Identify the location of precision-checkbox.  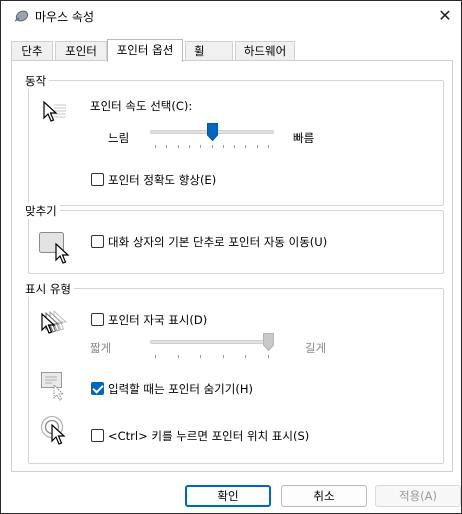
(97, 179).